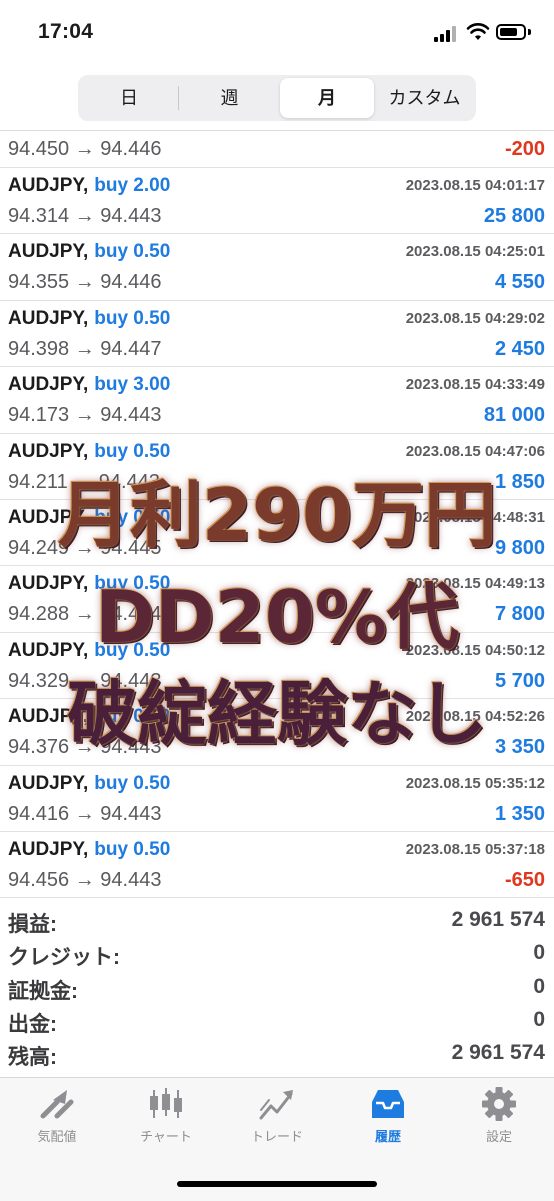  What do you see at coordinates (132, 185) in the screenshot?
I see `deal-side: buy 2.00` at bounding box center [132, 185].